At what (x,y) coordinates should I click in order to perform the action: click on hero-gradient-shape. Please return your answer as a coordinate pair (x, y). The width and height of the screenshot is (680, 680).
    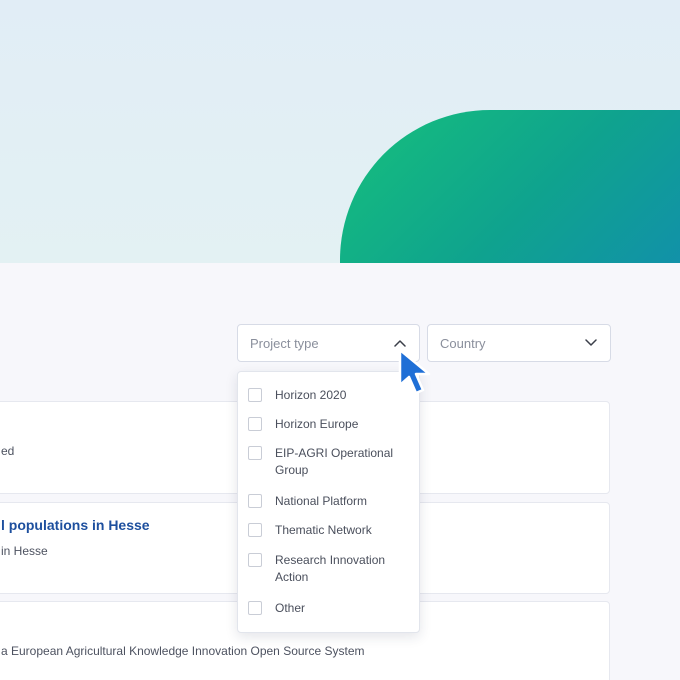
    Looking at the image, I should click on (510, 186).